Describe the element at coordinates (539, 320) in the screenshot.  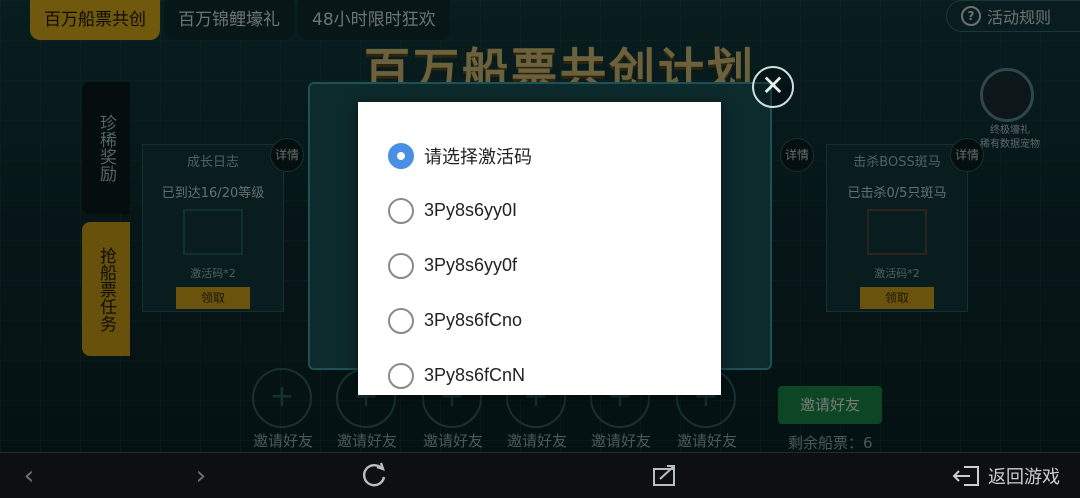
I see `option-code-3: 3Py8s6fCno` at that location.